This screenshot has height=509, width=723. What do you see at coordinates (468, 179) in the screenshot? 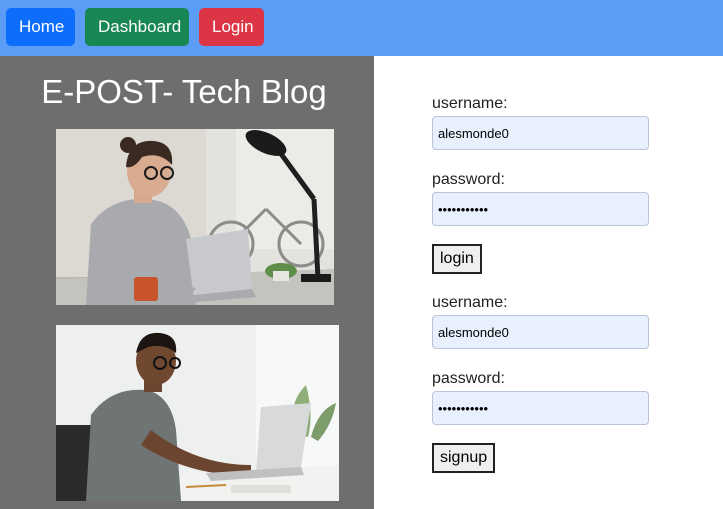
I see `login-password-label: password:` at bounding box center [468, 179].